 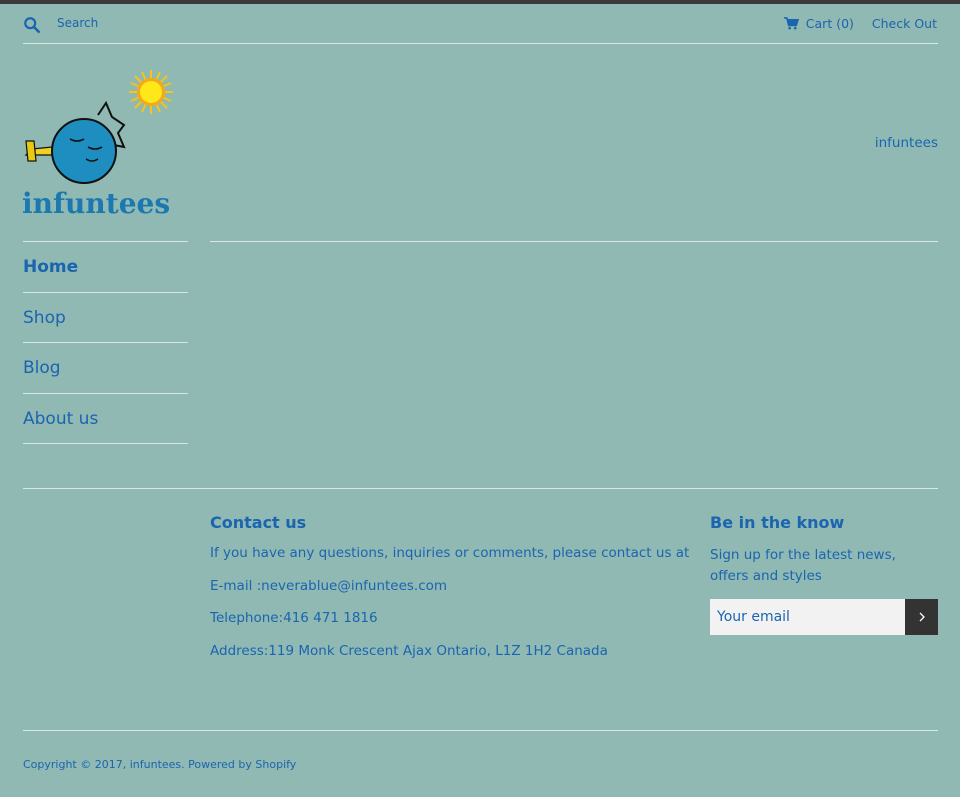 I want to click on contact-phone: Telephone:416 471 1816, so click(x=294, y=618).